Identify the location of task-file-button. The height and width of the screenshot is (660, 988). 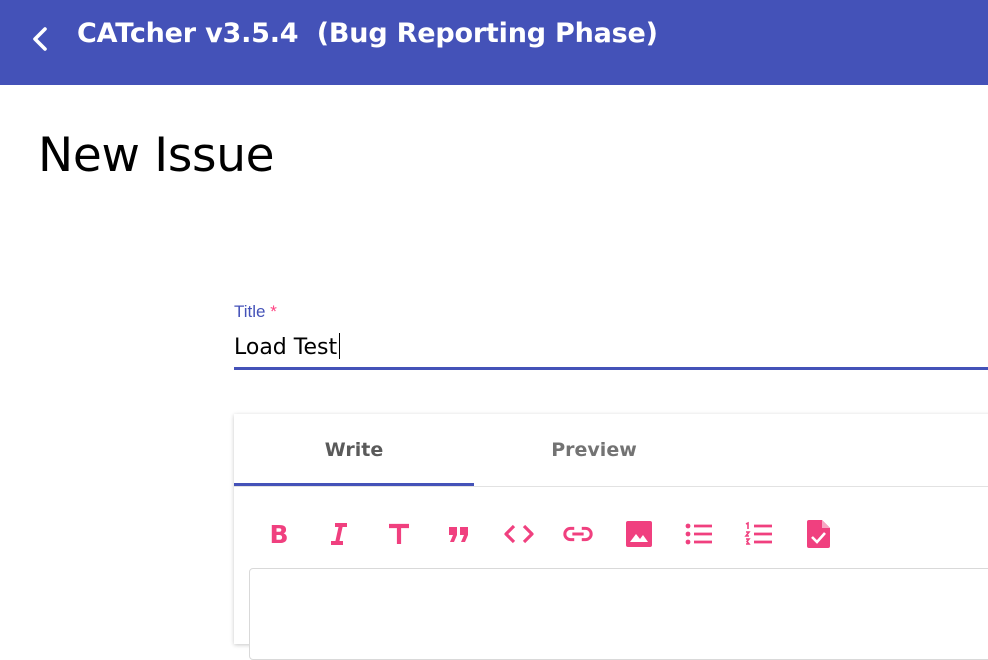
(819, 534).